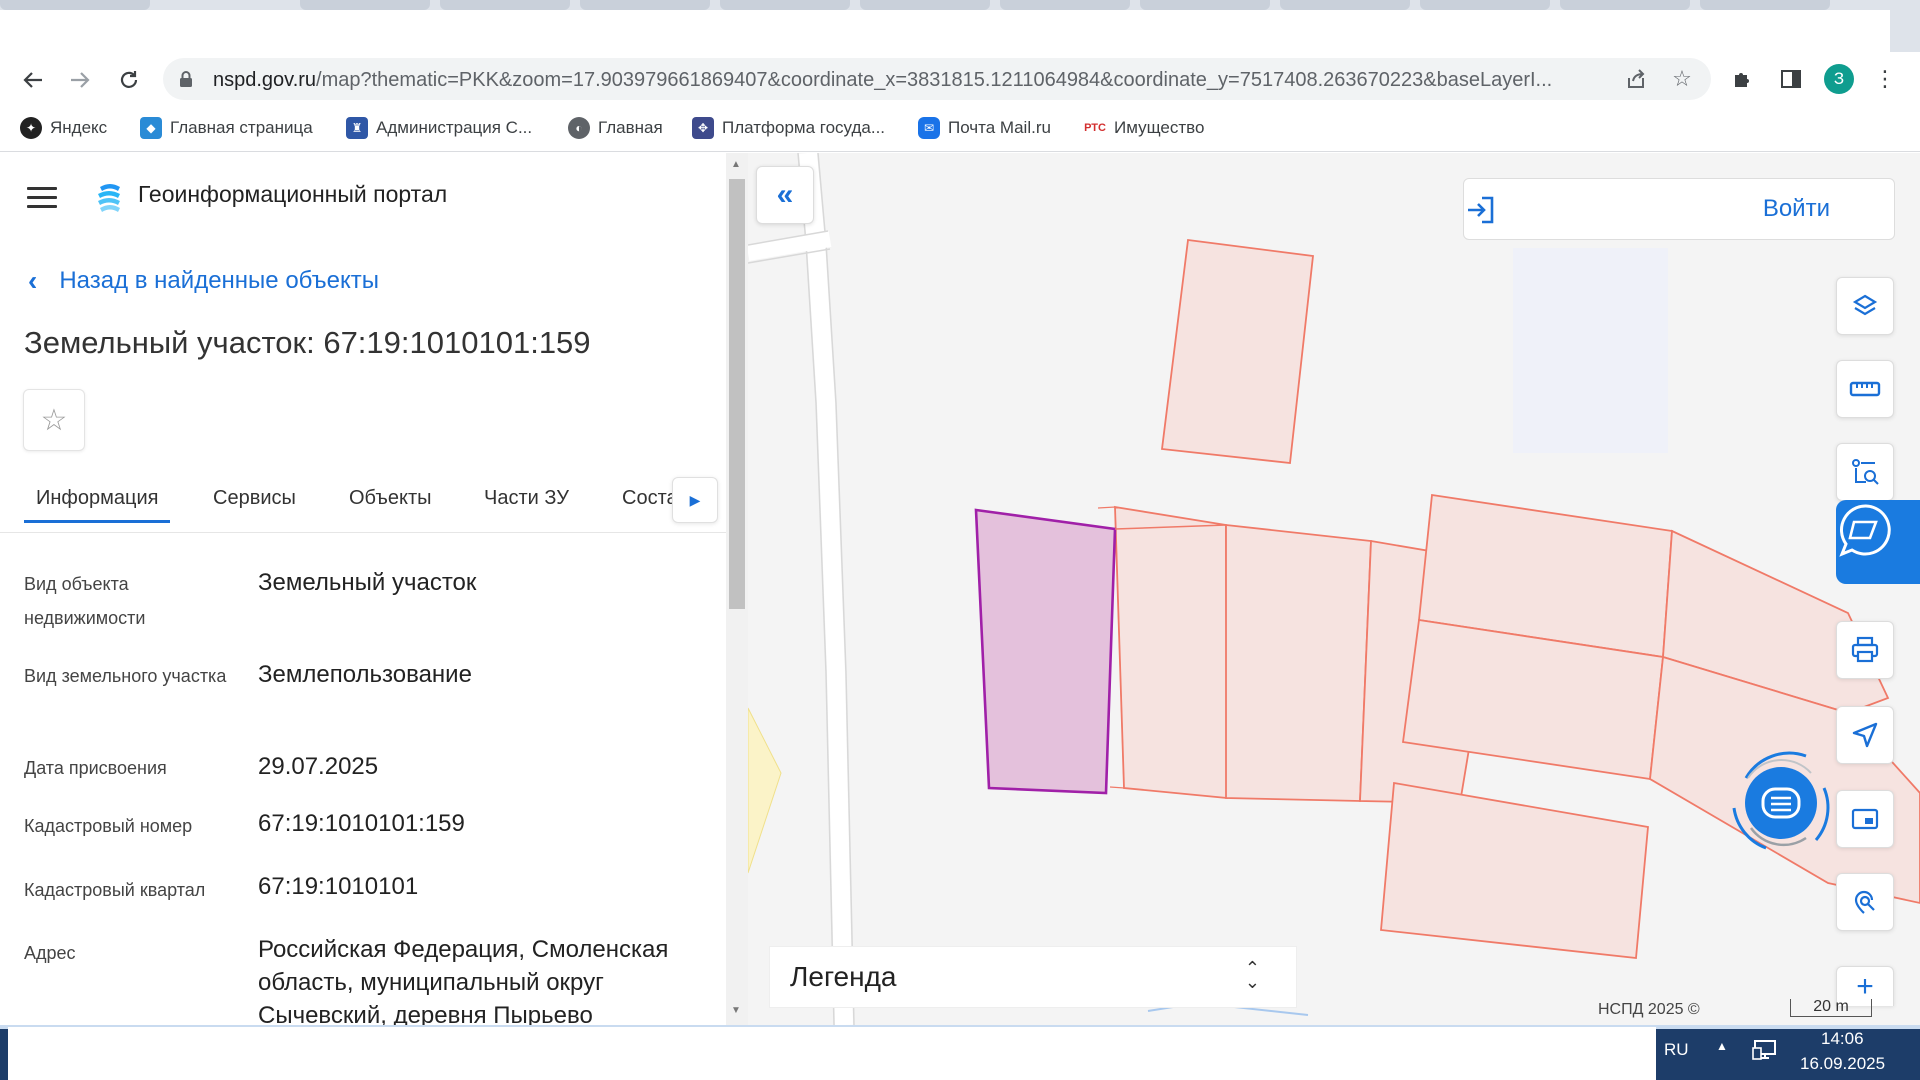  Describe the element at coordinates (736, 1010) in the screenshot. I see `scroll-down-icon: ▼` at that location.